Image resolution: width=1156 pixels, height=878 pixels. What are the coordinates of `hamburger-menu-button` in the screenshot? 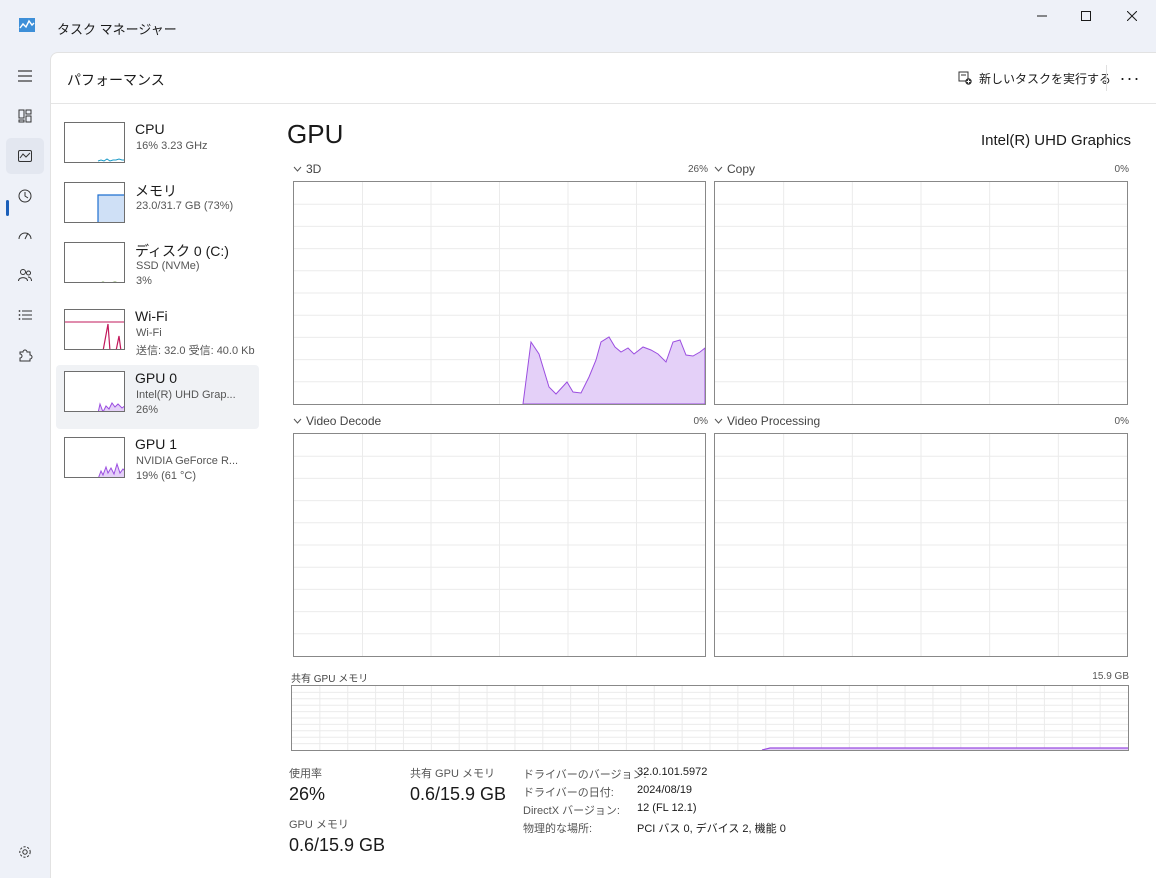 It's located at (25, 76).